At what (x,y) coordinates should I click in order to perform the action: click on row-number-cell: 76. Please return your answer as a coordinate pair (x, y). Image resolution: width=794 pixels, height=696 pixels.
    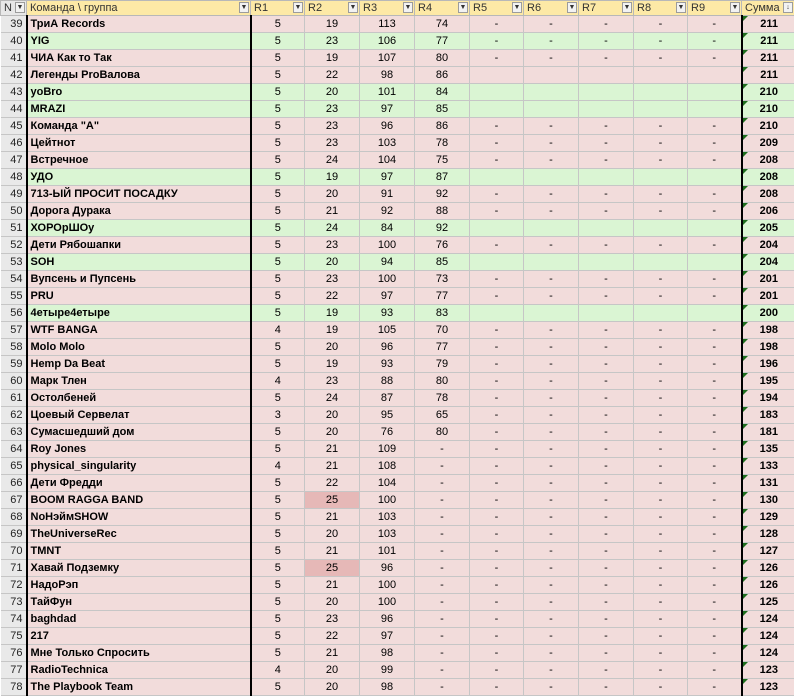
    Looking at the image, I should click on (14, 653).